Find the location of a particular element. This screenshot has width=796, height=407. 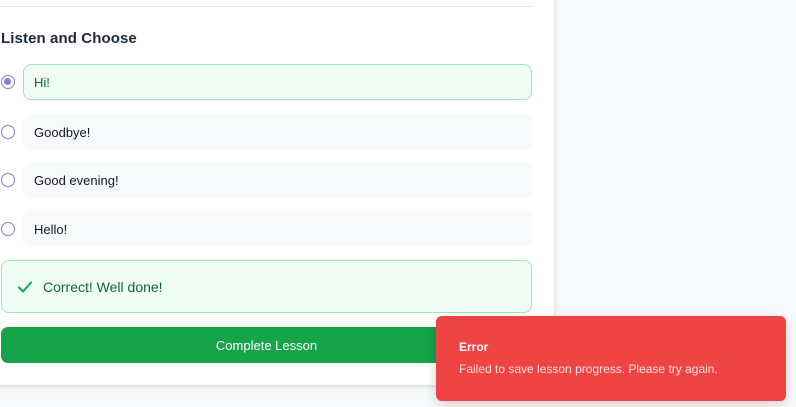

option-label: Goodbye! is located at coordinates (277, 132).